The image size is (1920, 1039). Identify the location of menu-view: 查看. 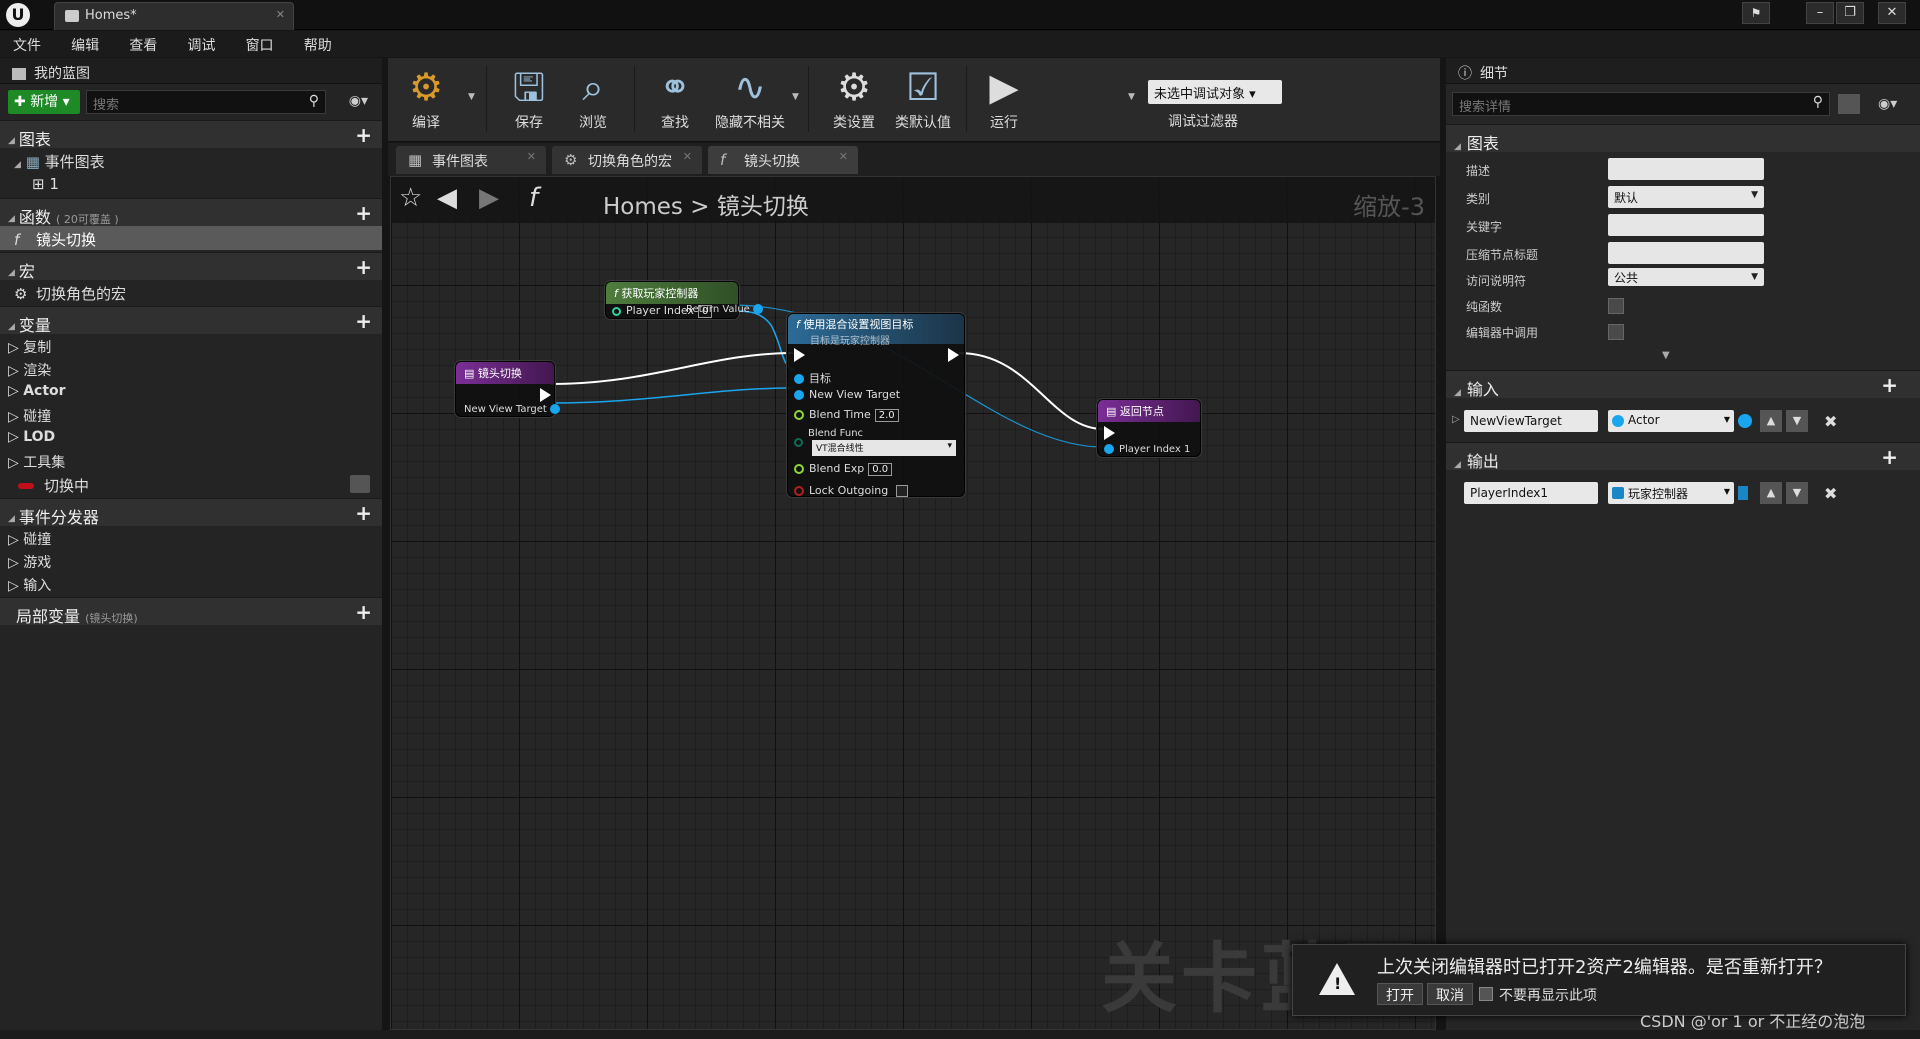
(143, 45).